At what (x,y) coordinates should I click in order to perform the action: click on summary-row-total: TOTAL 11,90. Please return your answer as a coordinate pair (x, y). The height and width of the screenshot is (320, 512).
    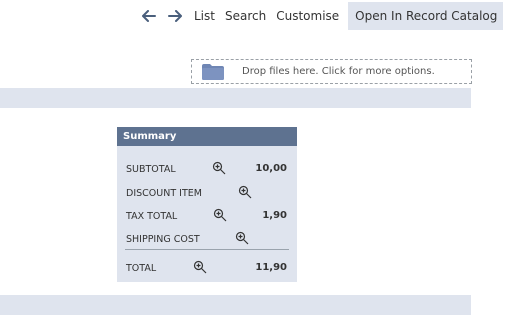
    Looking at the image, I should click on (207, 268).